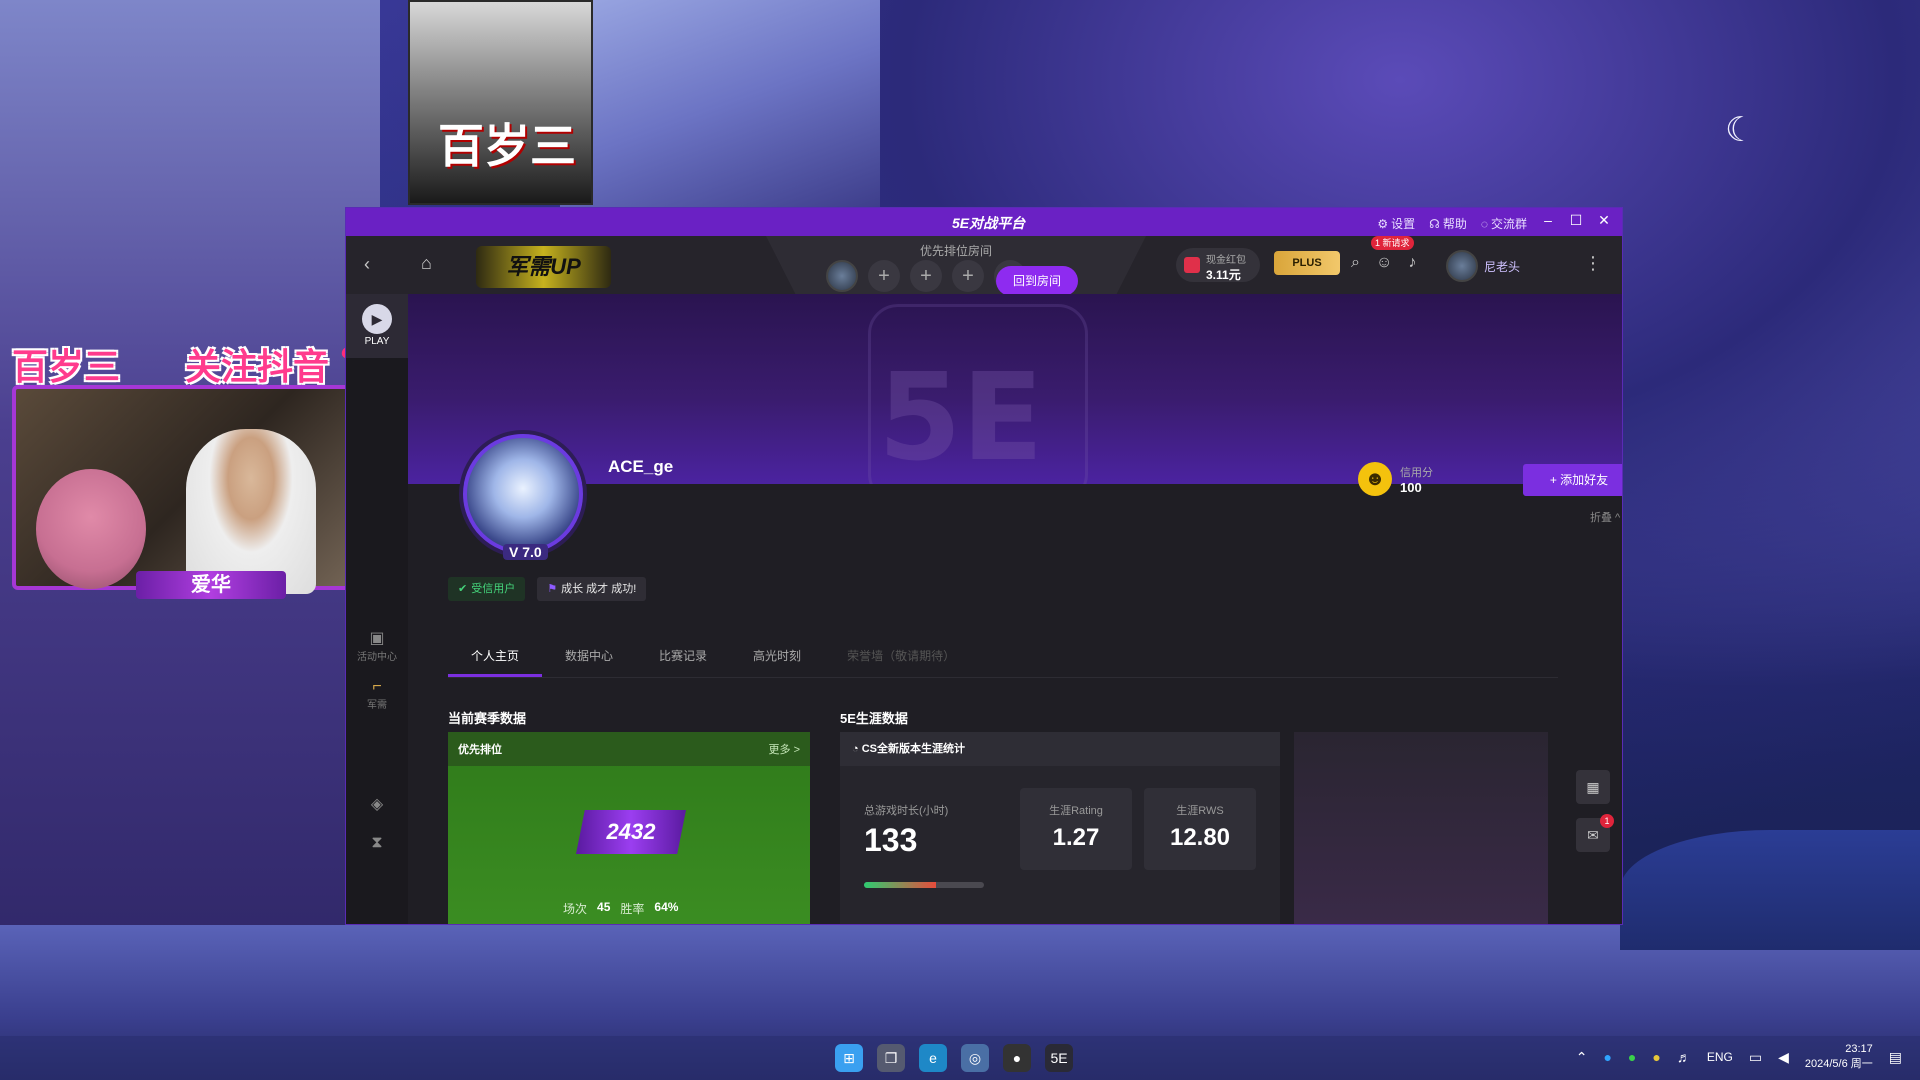 This screenshot has height=1080, width=1920. I want to click on gift-icon: ▣, so click(377, 638).